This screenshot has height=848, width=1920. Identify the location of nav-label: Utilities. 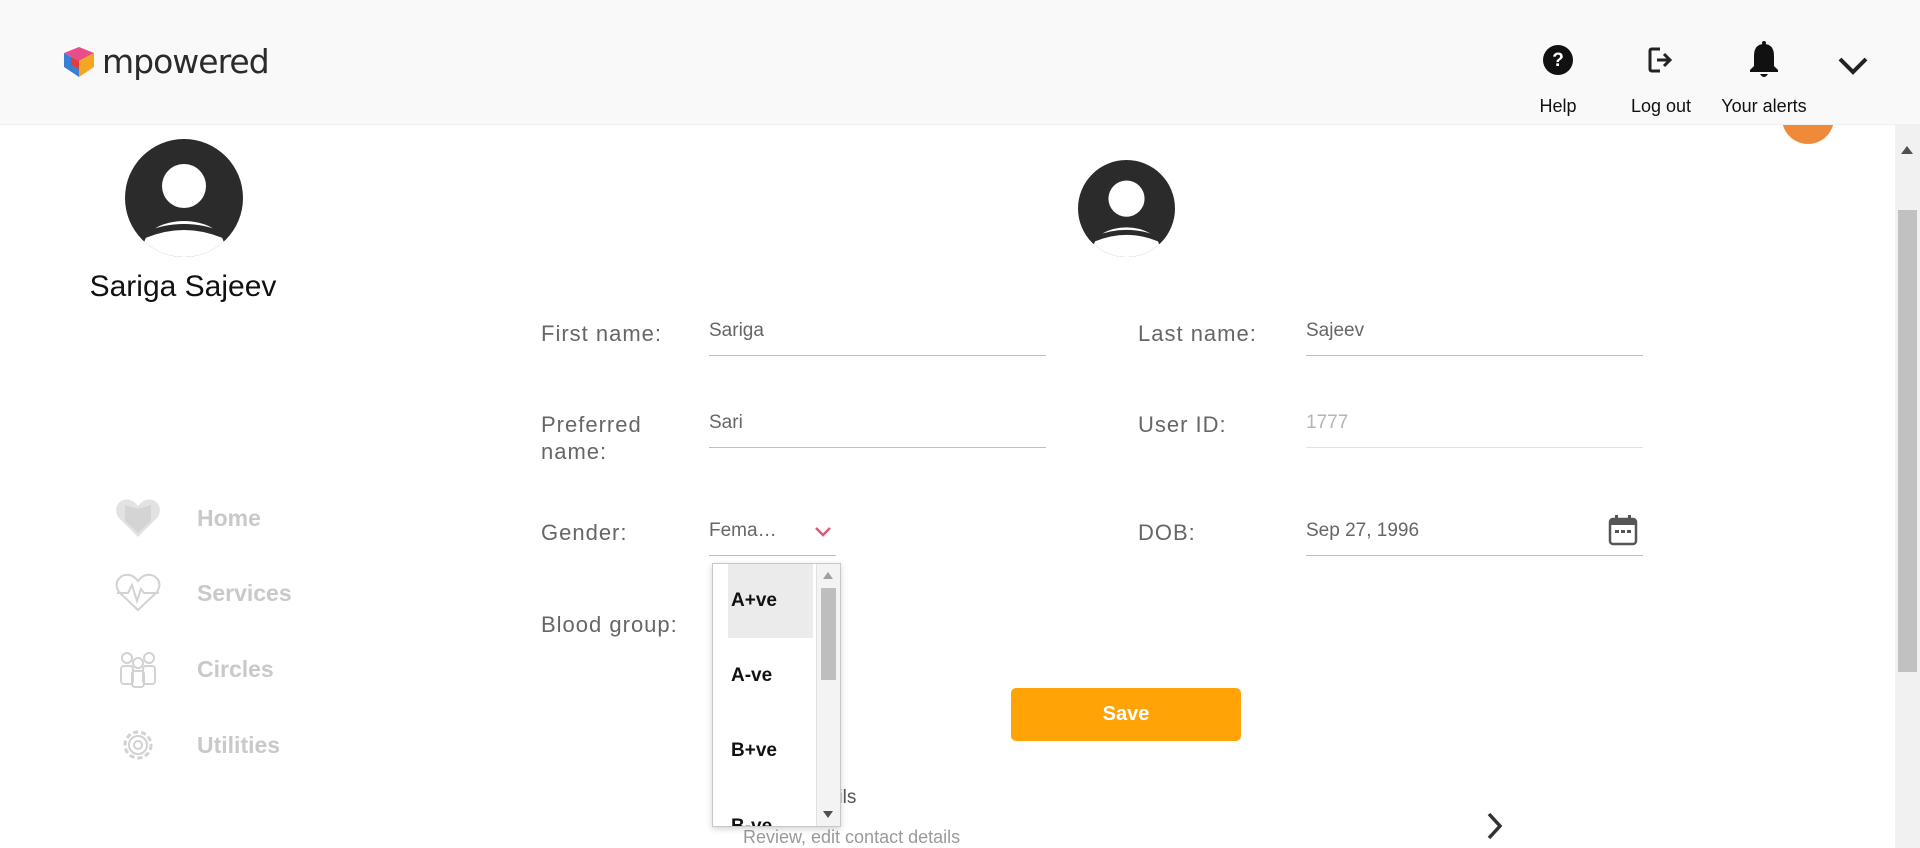
(239, 744).